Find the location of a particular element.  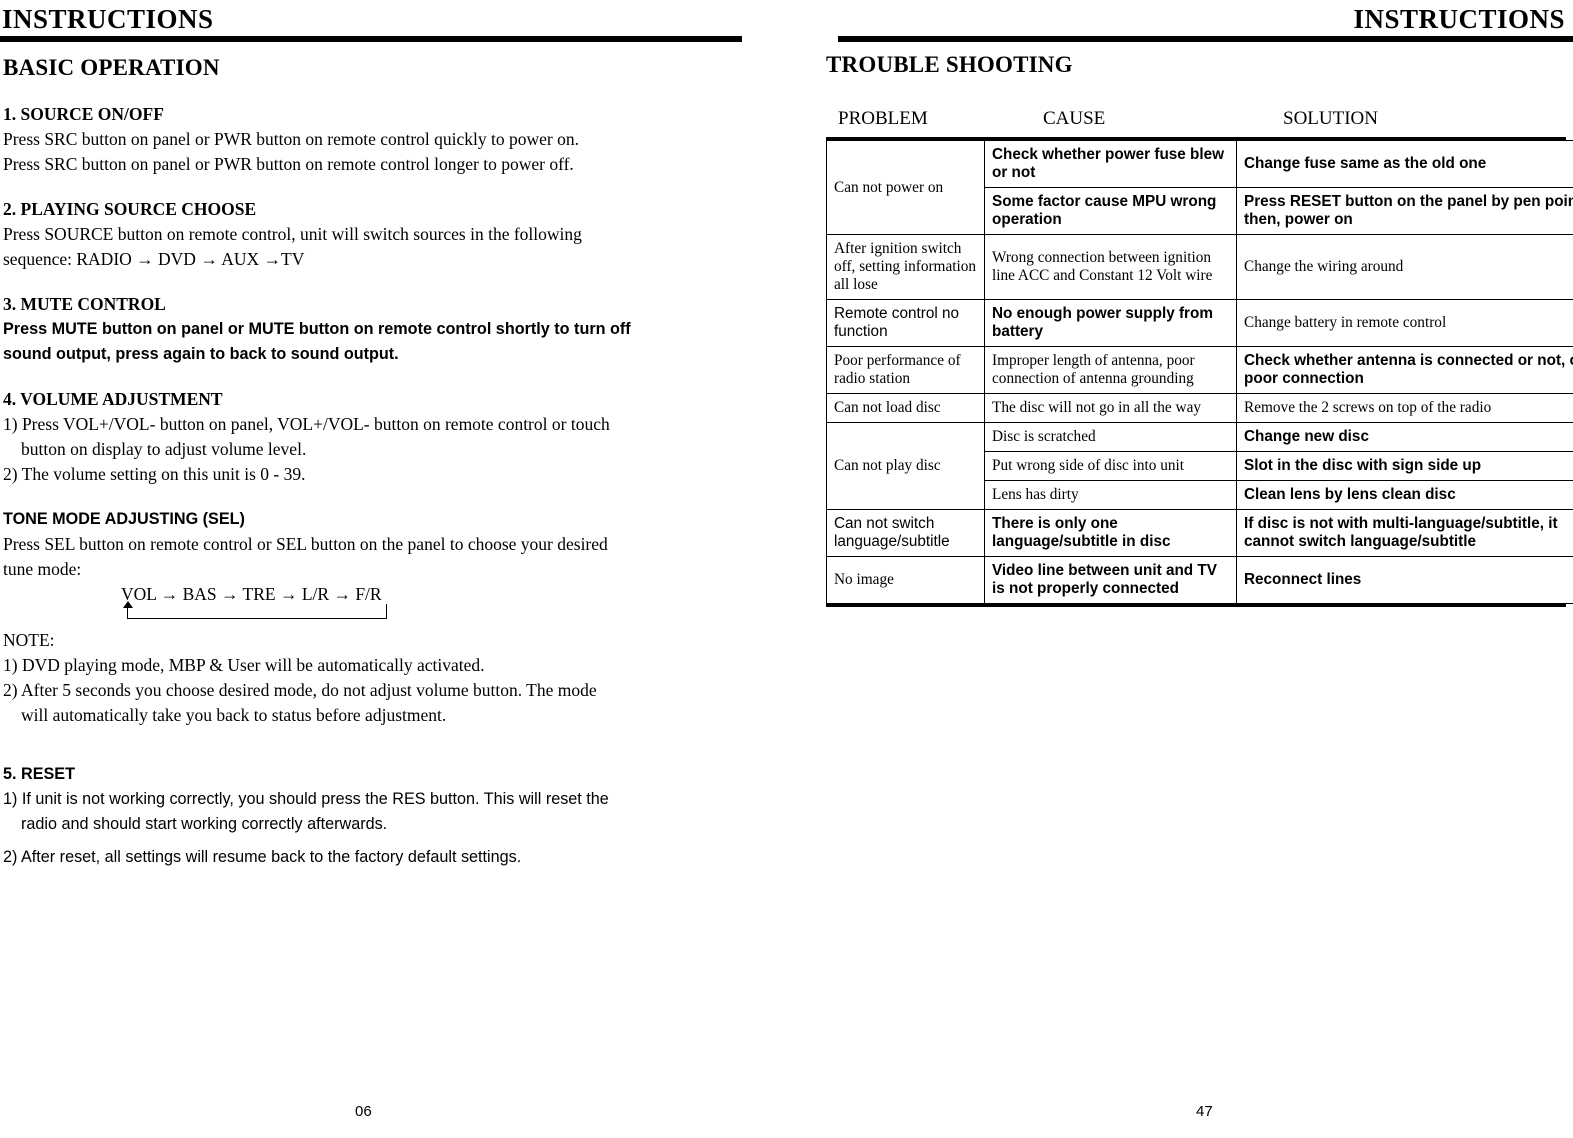

table-bottom-rule is located at coordinates (1196, 605).